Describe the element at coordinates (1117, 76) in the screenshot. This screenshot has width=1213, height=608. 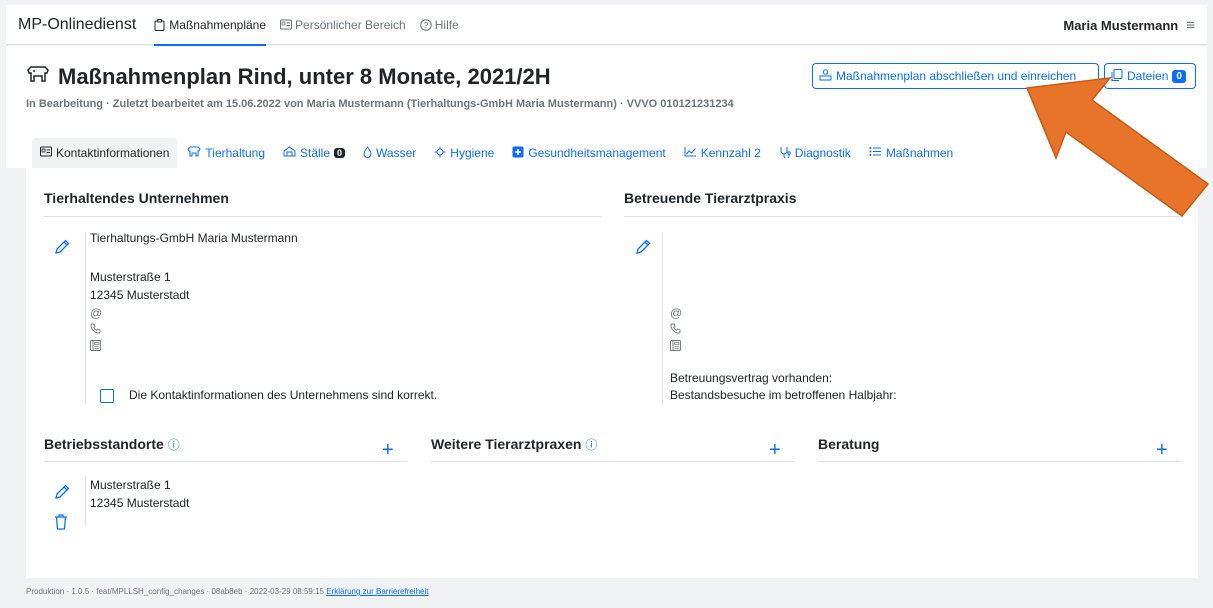
I see `files-icon` at that location.